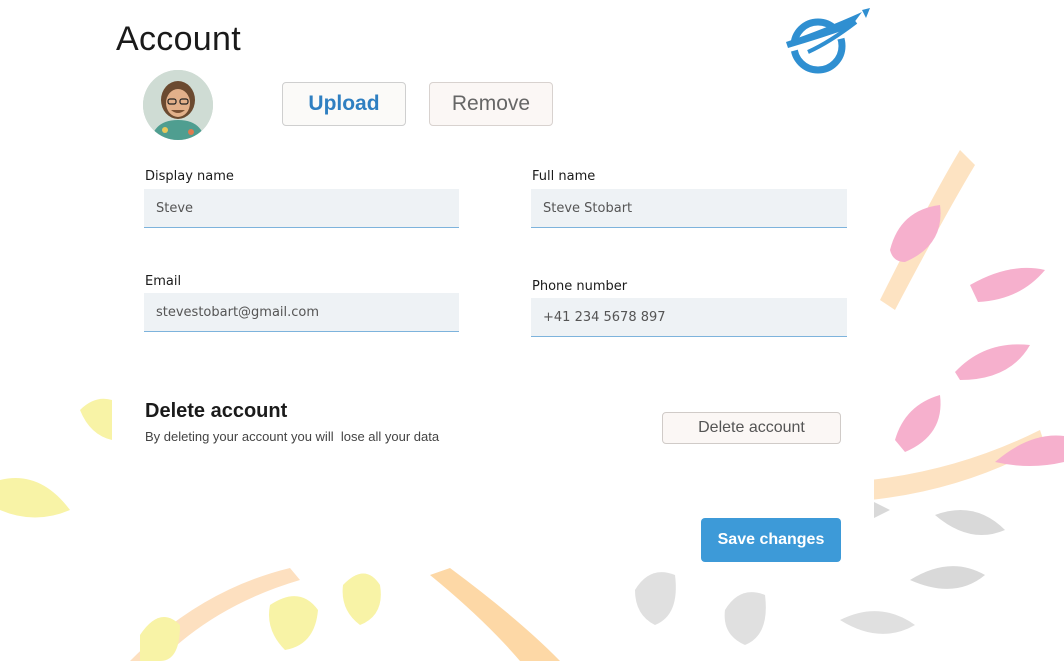  What do you see at coordinates (163, 281) in the screenshot?
I see `email-label: Email` at bounding box center [163, 281].